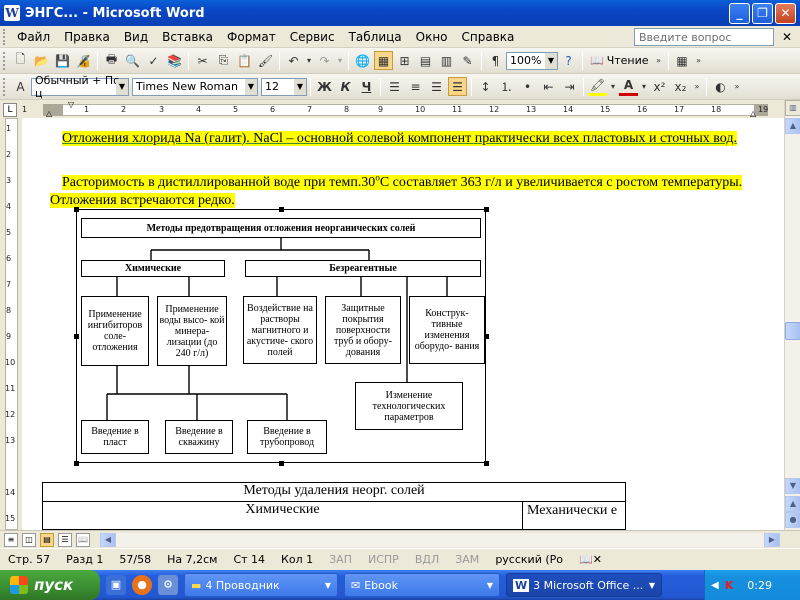 The width and height of the screenshot is (800, 600). What do you see at coordinates (659, 86) in the screenshot?
I see `superscript-icon: x²` at bounding box center [659, 86].